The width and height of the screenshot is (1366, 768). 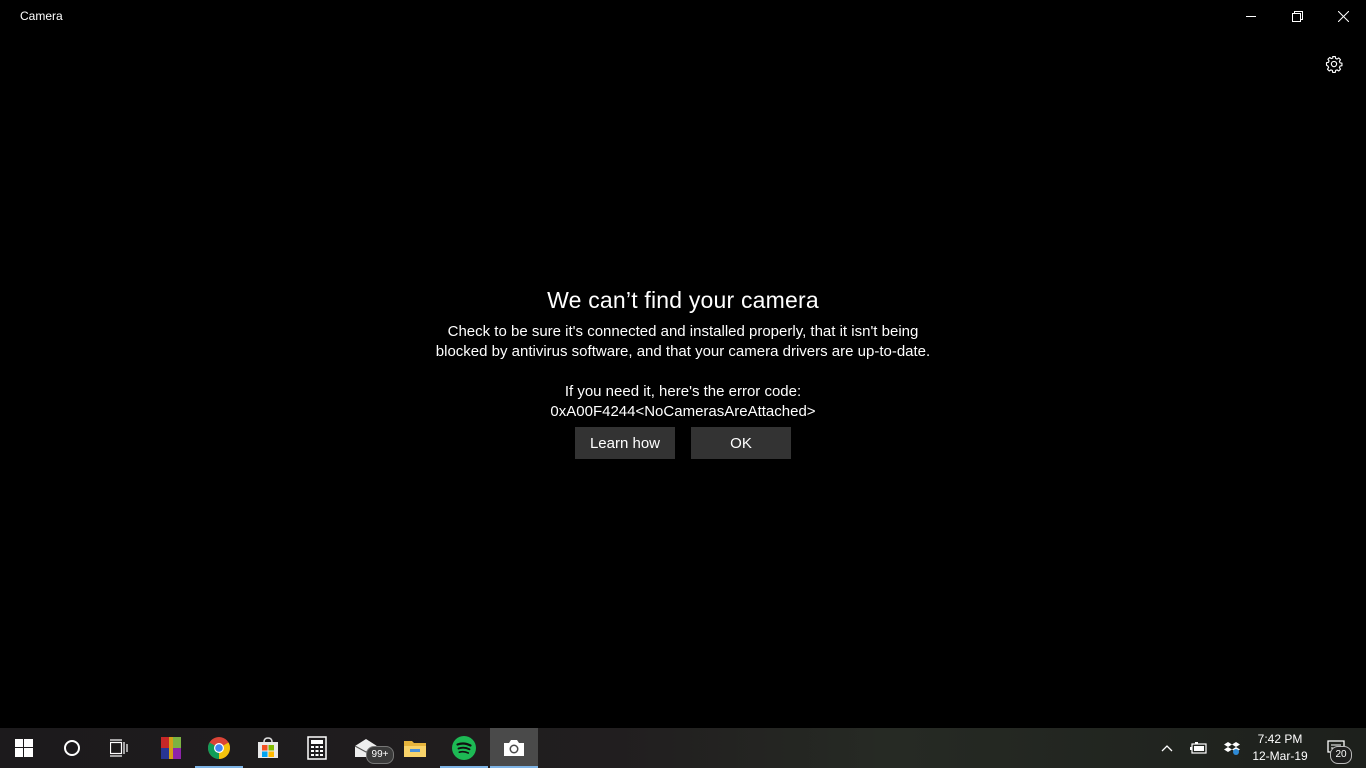 What do you see at coordinates (1280, 756) in the screenshot?
I see `clock-date: 12-Mar-19` at bounding box center [1280, 756].